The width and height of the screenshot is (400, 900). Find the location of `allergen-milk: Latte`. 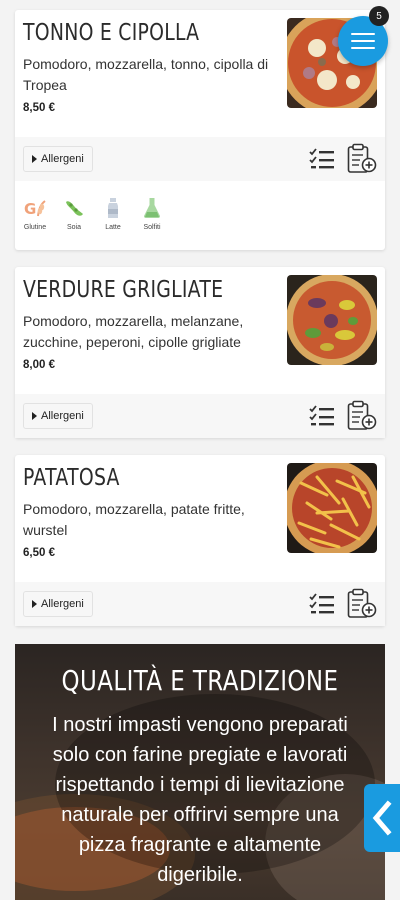

allergen-milk: Latte is located at coordinates (113, 213).